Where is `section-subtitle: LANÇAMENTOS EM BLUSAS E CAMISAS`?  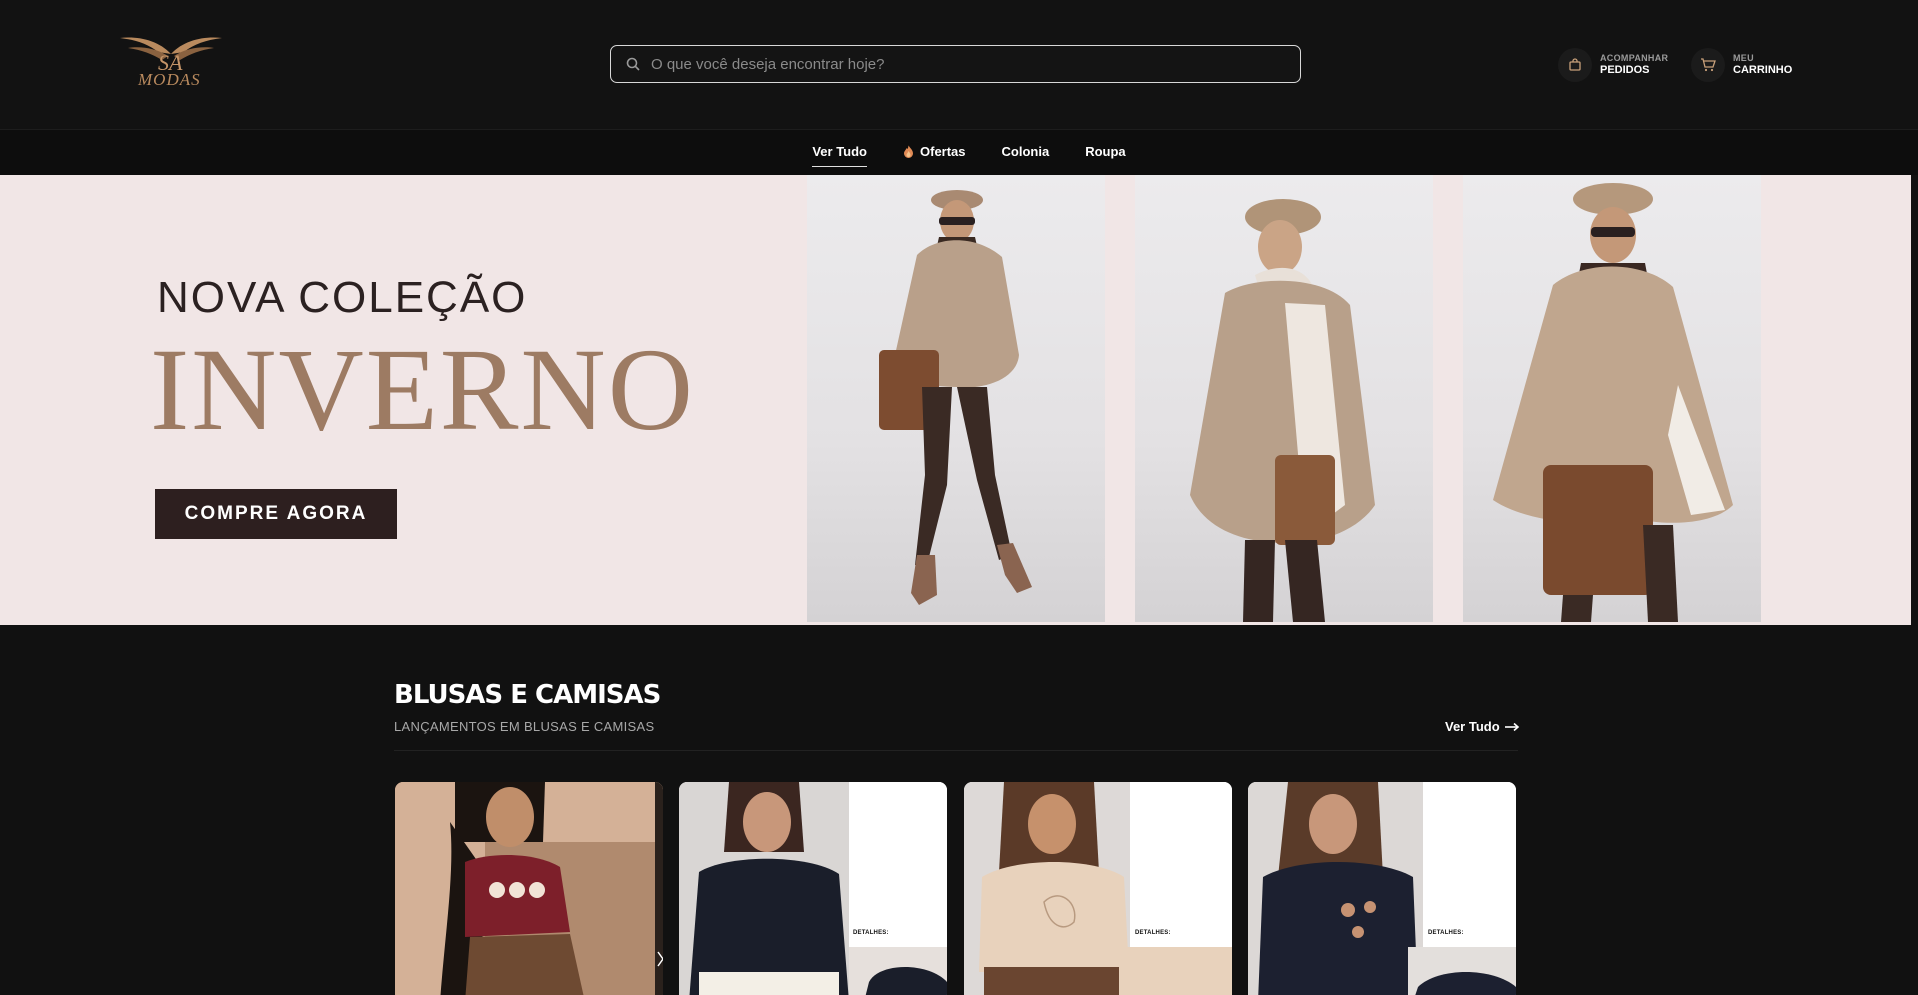 section-subtitle: LANÇAMENTOS EM BLUSAS E CAMISAS is located at coordinates (524, 726).